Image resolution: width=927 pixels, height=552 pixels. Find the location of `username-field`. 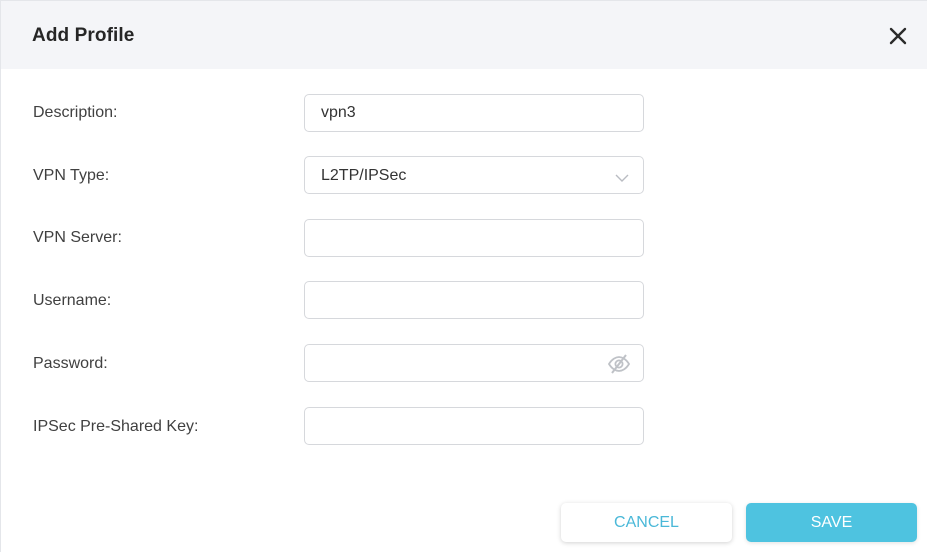

username-field is located at coordinates (474, 300).